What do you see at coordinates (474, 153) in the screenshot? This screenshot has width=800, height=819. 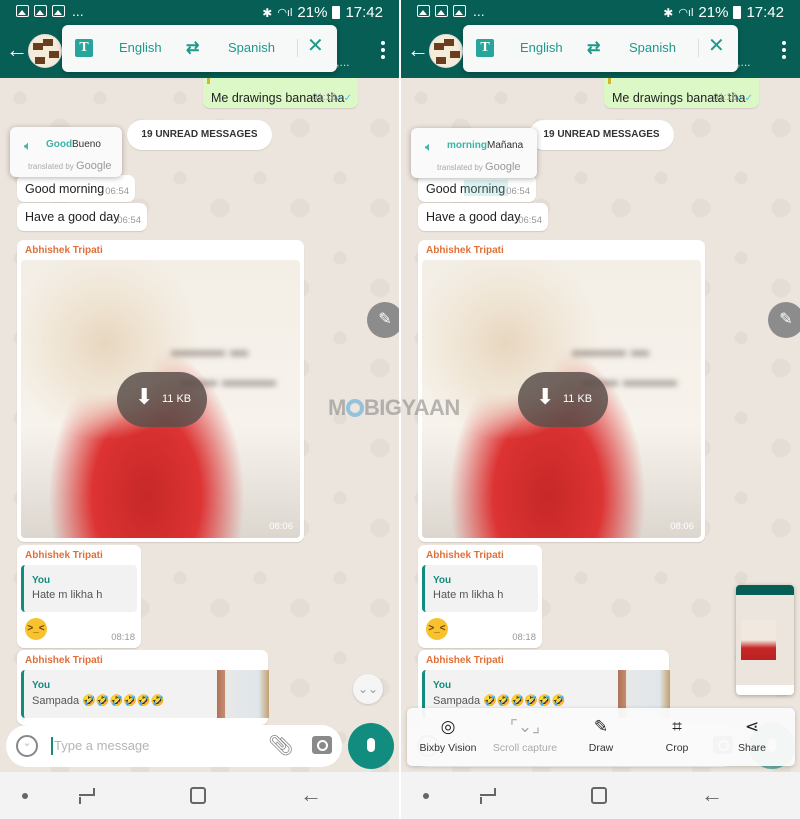 I see `translation-popup: 🔈︎ morning Mañana translated by Google` at bounding box center [474, 153].